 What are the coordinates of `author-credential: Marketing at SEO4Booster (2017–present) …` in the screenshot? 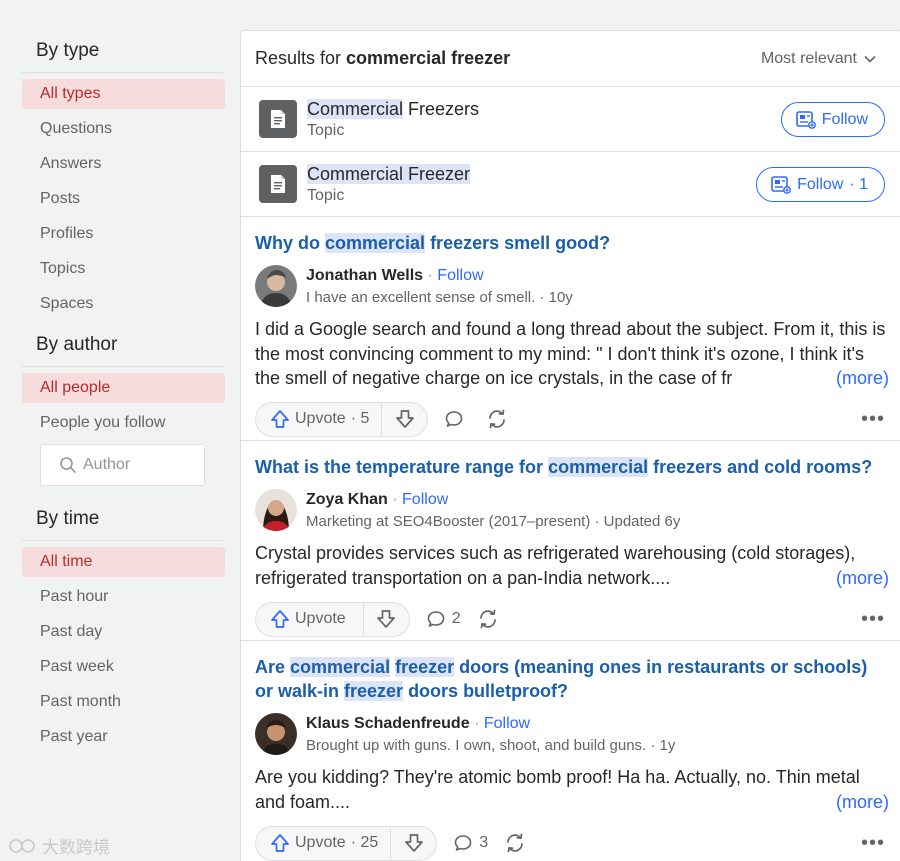 It's located at (493, 521).